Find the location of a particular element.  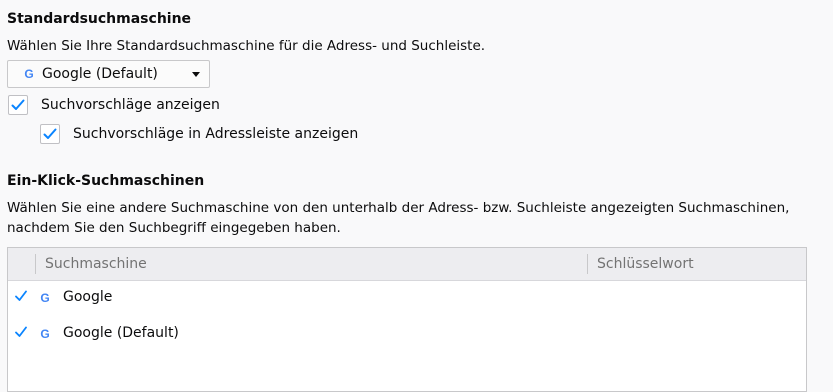

chevron-down-icon is located at coordinates (196, 74).